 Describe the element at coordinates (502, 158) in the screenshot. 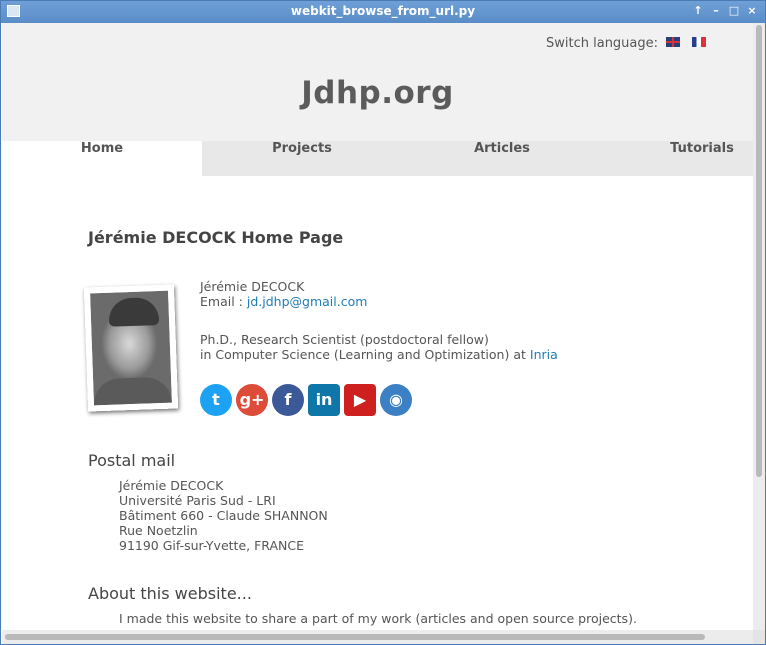

I see `tab-articles: Articles` at that location.